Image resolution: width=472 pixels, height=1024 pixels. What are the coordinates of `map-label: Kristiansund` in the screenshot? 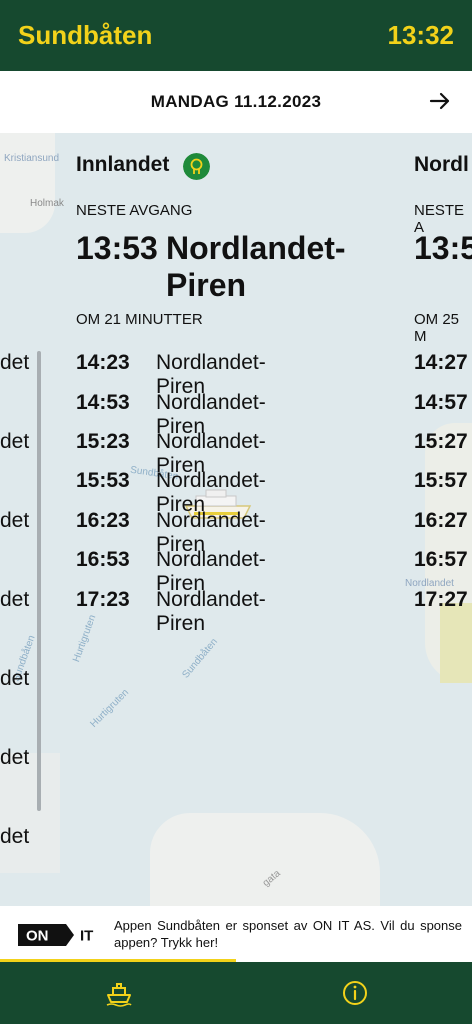 It's located at (32, 158).